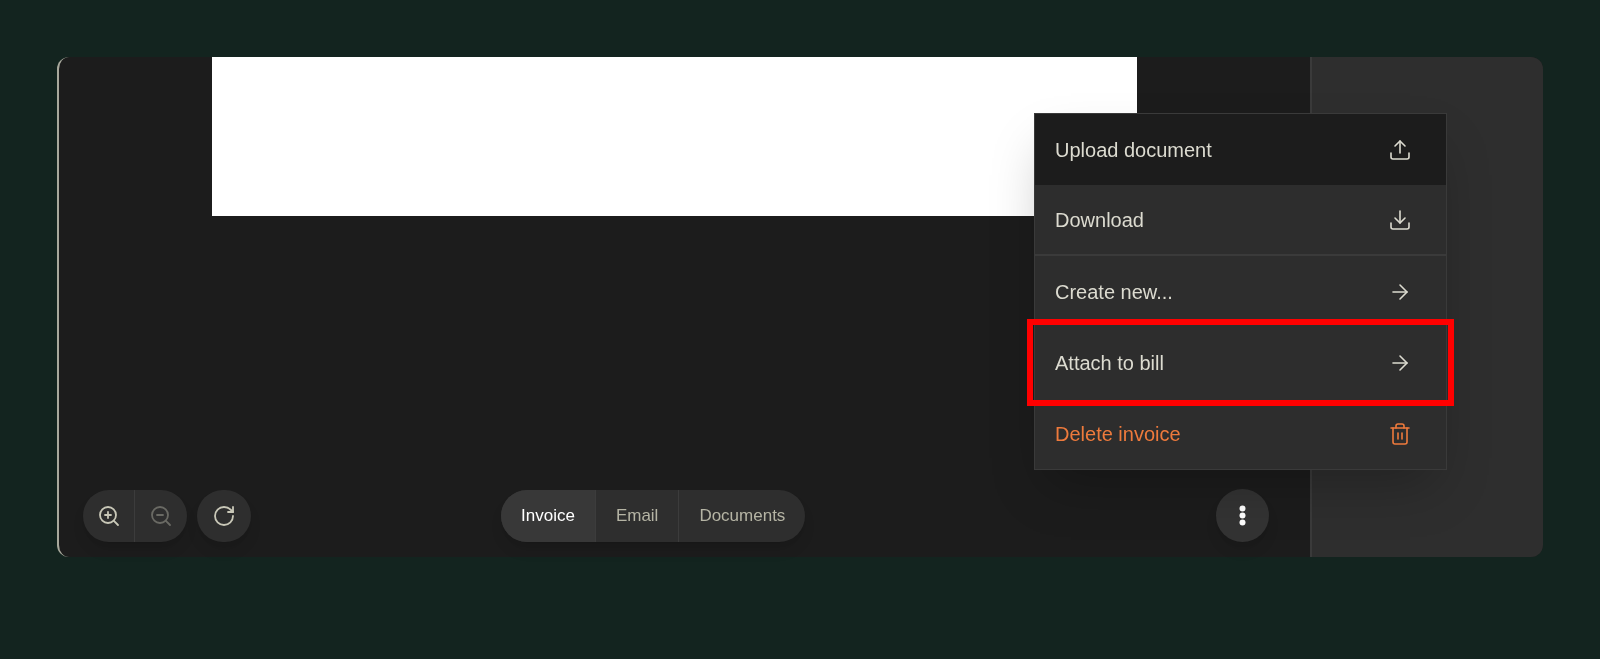  What do you see at coordinates (636, 515) in the screenshot?
I see `view-tab: Email` at bounding box center [636, 515].